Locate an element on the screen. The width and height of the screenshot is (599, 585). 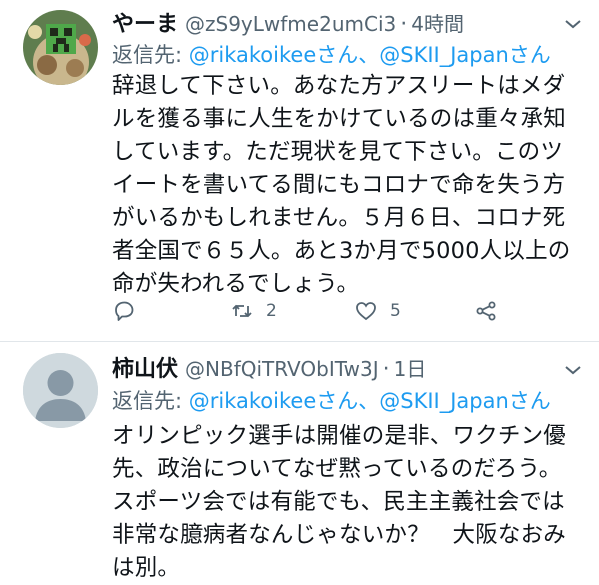
default-avatar-icon is located at coordinates (60, 390).